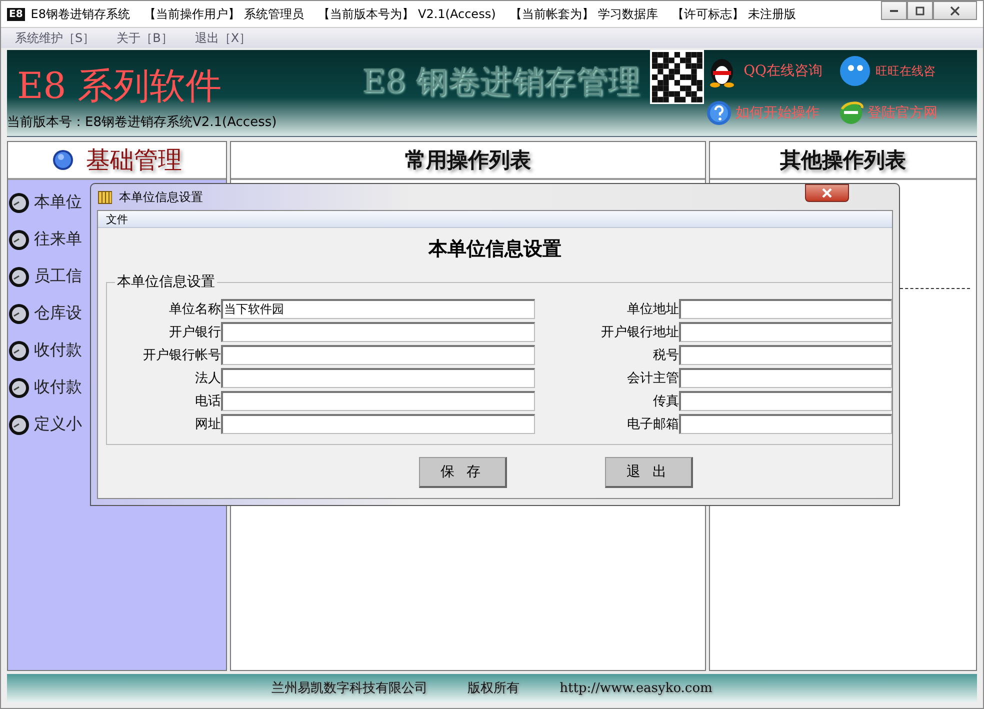 Image resolution: width=984 pixels, height=709 pixels. What do you see at coordinates (494, 688) in the screenshot?
I see `footer-text: 版权所有` at bounding box center [494, 688].